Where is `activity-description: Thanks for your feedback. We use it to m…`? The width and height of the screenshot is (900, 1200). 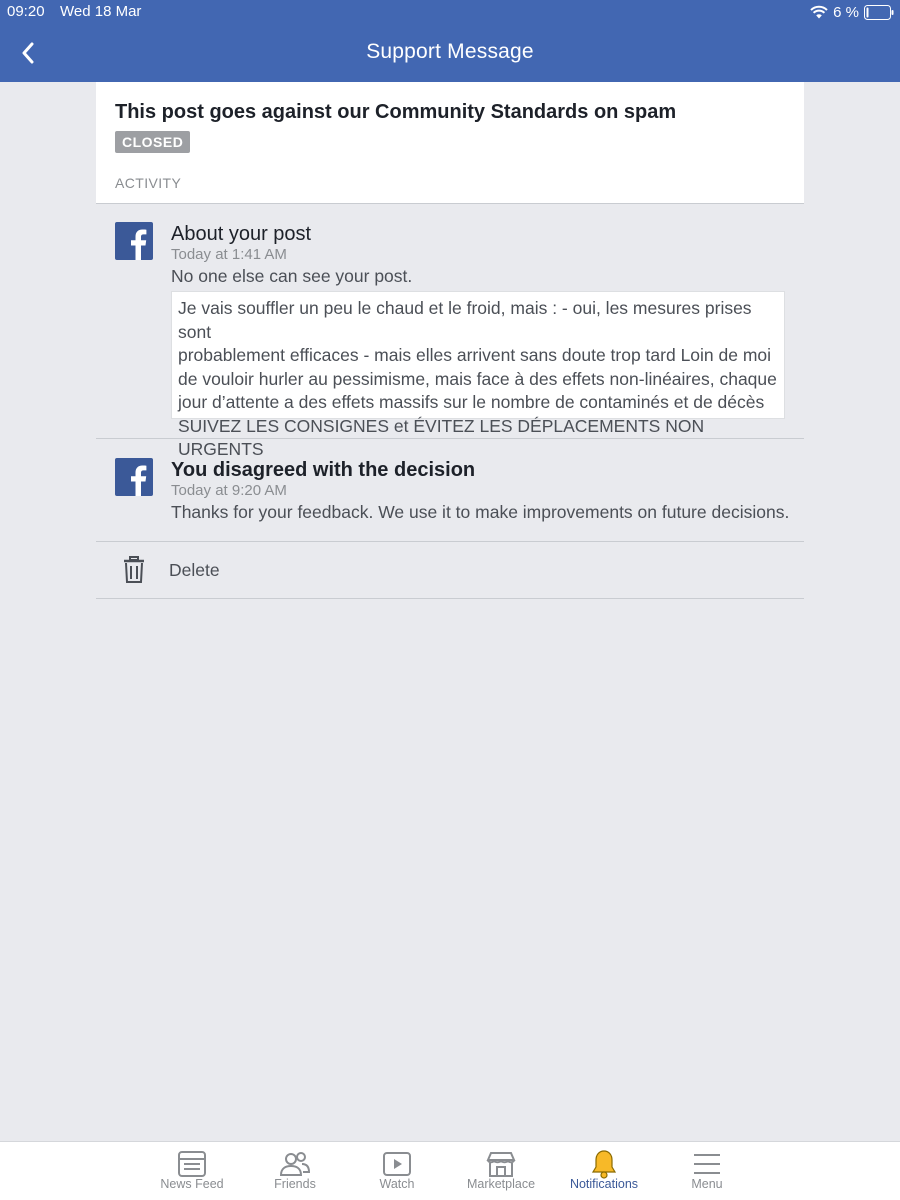 activity-description: Thanks for your feedback. We use it to m… is located at coordinates (480, 512).